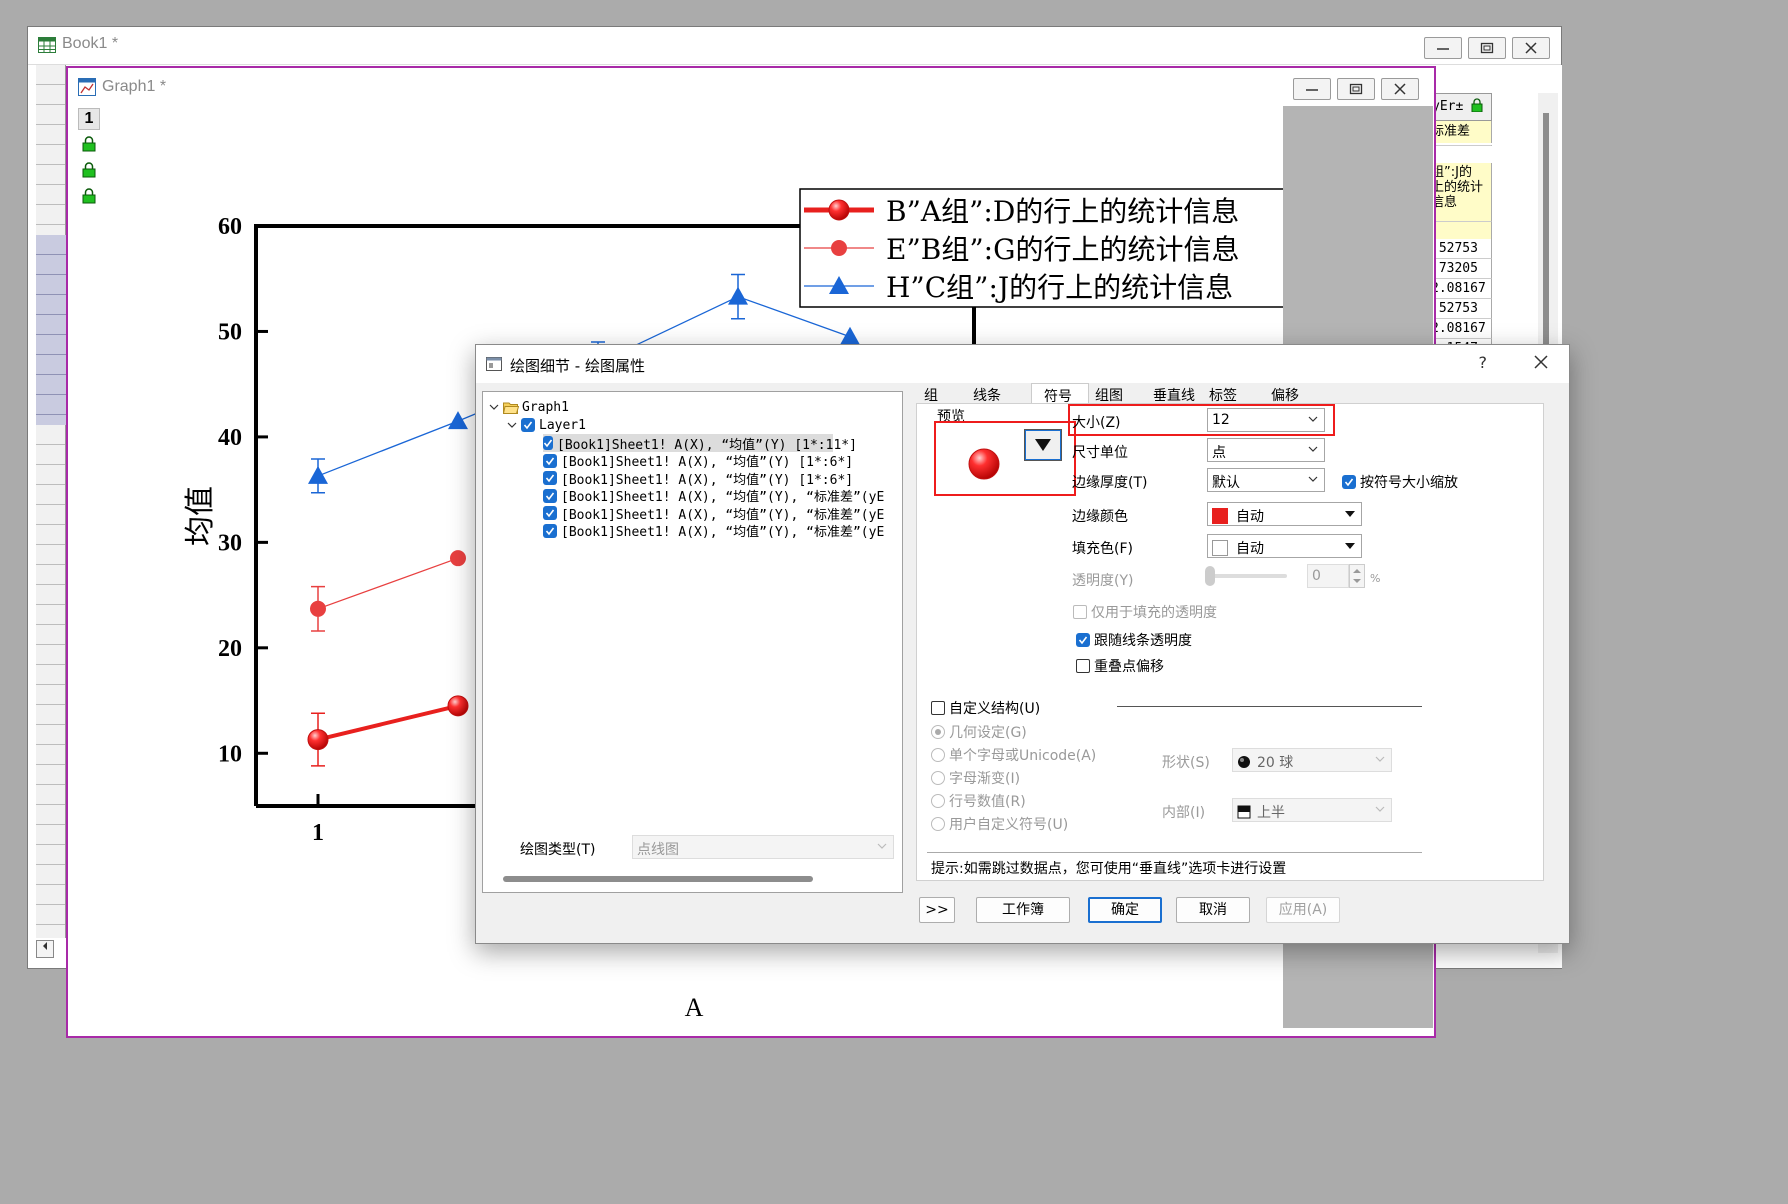 This screenshot has width=1788, height=1204. Describe the element at coordinates (1266, 480) in the screenshot. I see `edge-thickness-combo: 默认` at that location.